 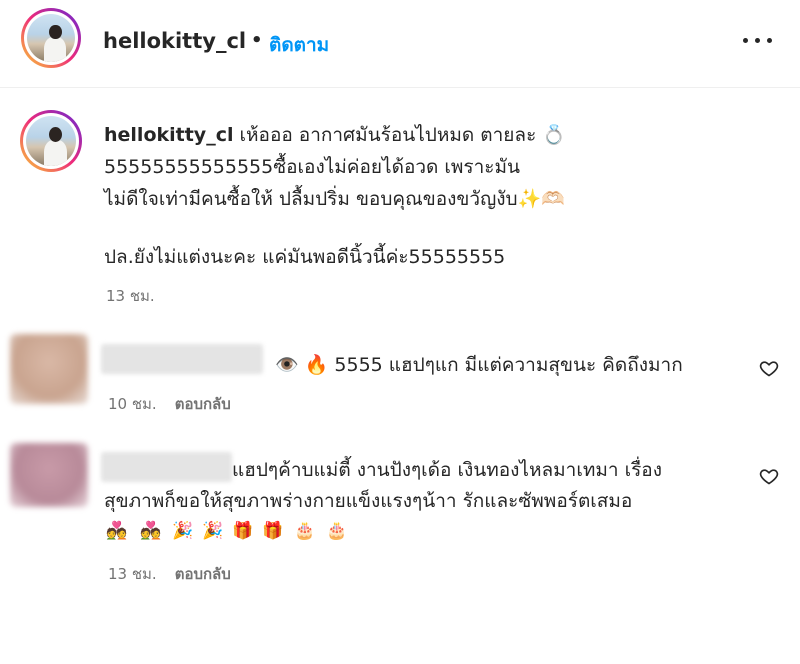 What do you see at coordinates (182, 359) in the screenshot?
I see `commenter-username-blurred` at bounding box center [182, 359].